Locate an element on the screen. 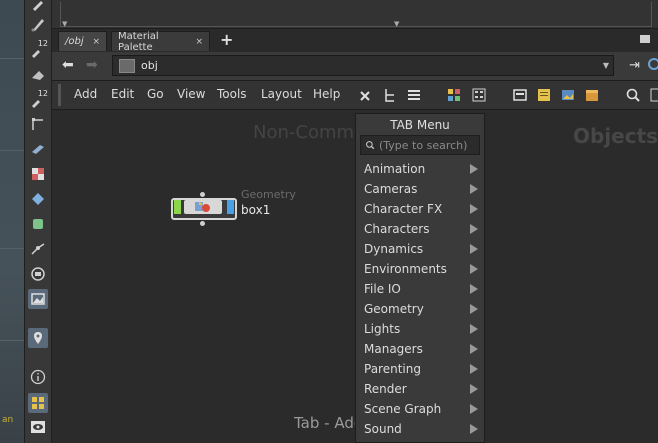 The height and width of the screenshot is (443, 658). left-toolbar: 12 12 is located at coordinates (38, 221).